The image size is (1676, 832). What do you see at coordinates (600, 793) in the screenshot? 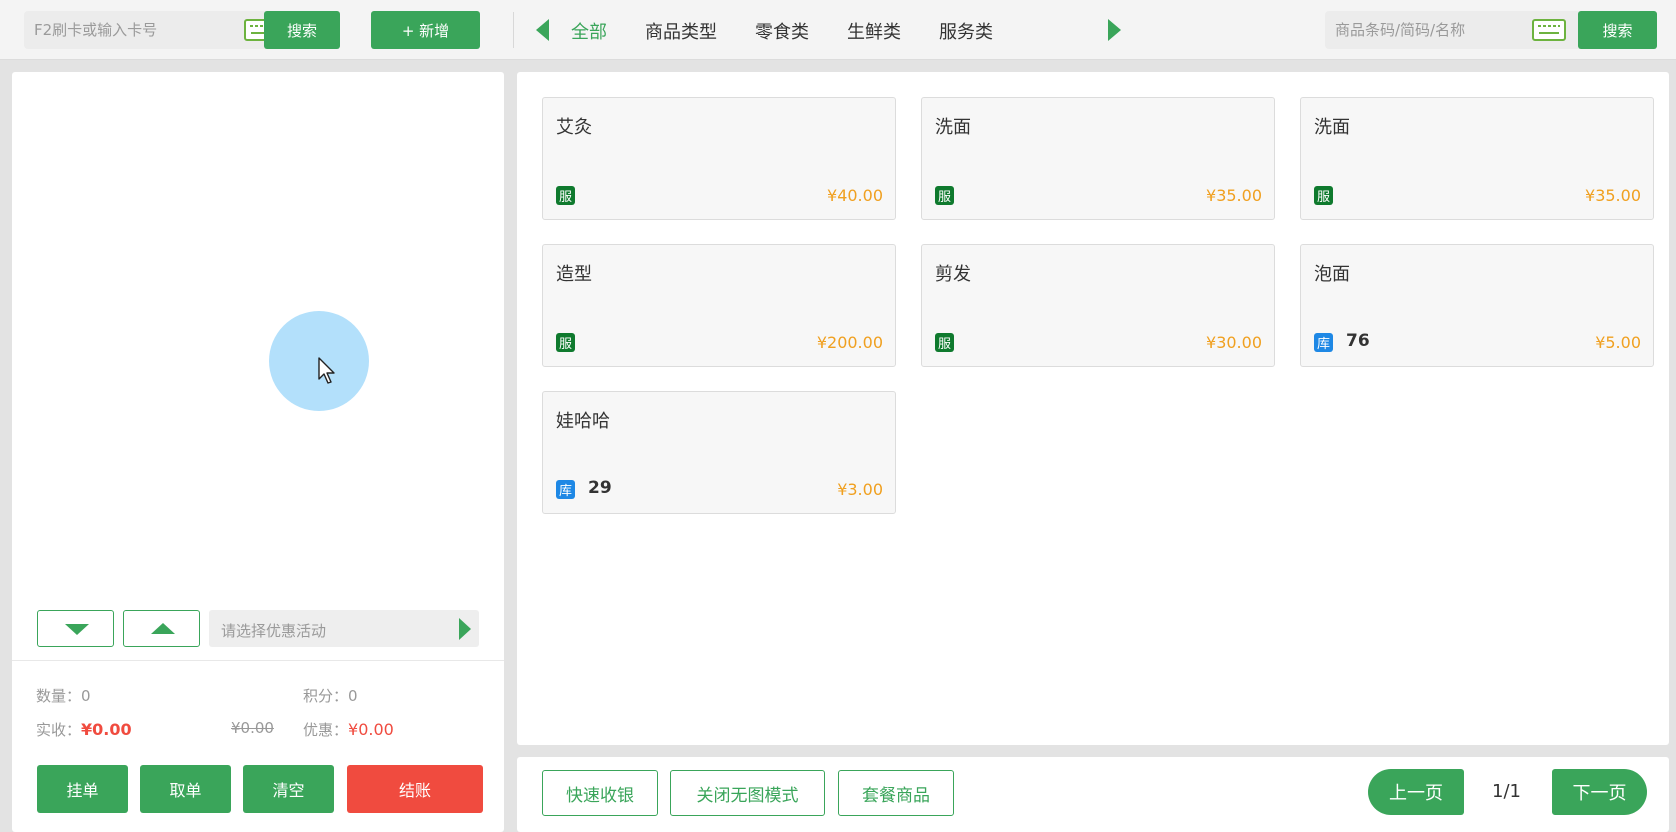
I see `quick-checkout-button: 快速收银` at bounding box center [600, 793].